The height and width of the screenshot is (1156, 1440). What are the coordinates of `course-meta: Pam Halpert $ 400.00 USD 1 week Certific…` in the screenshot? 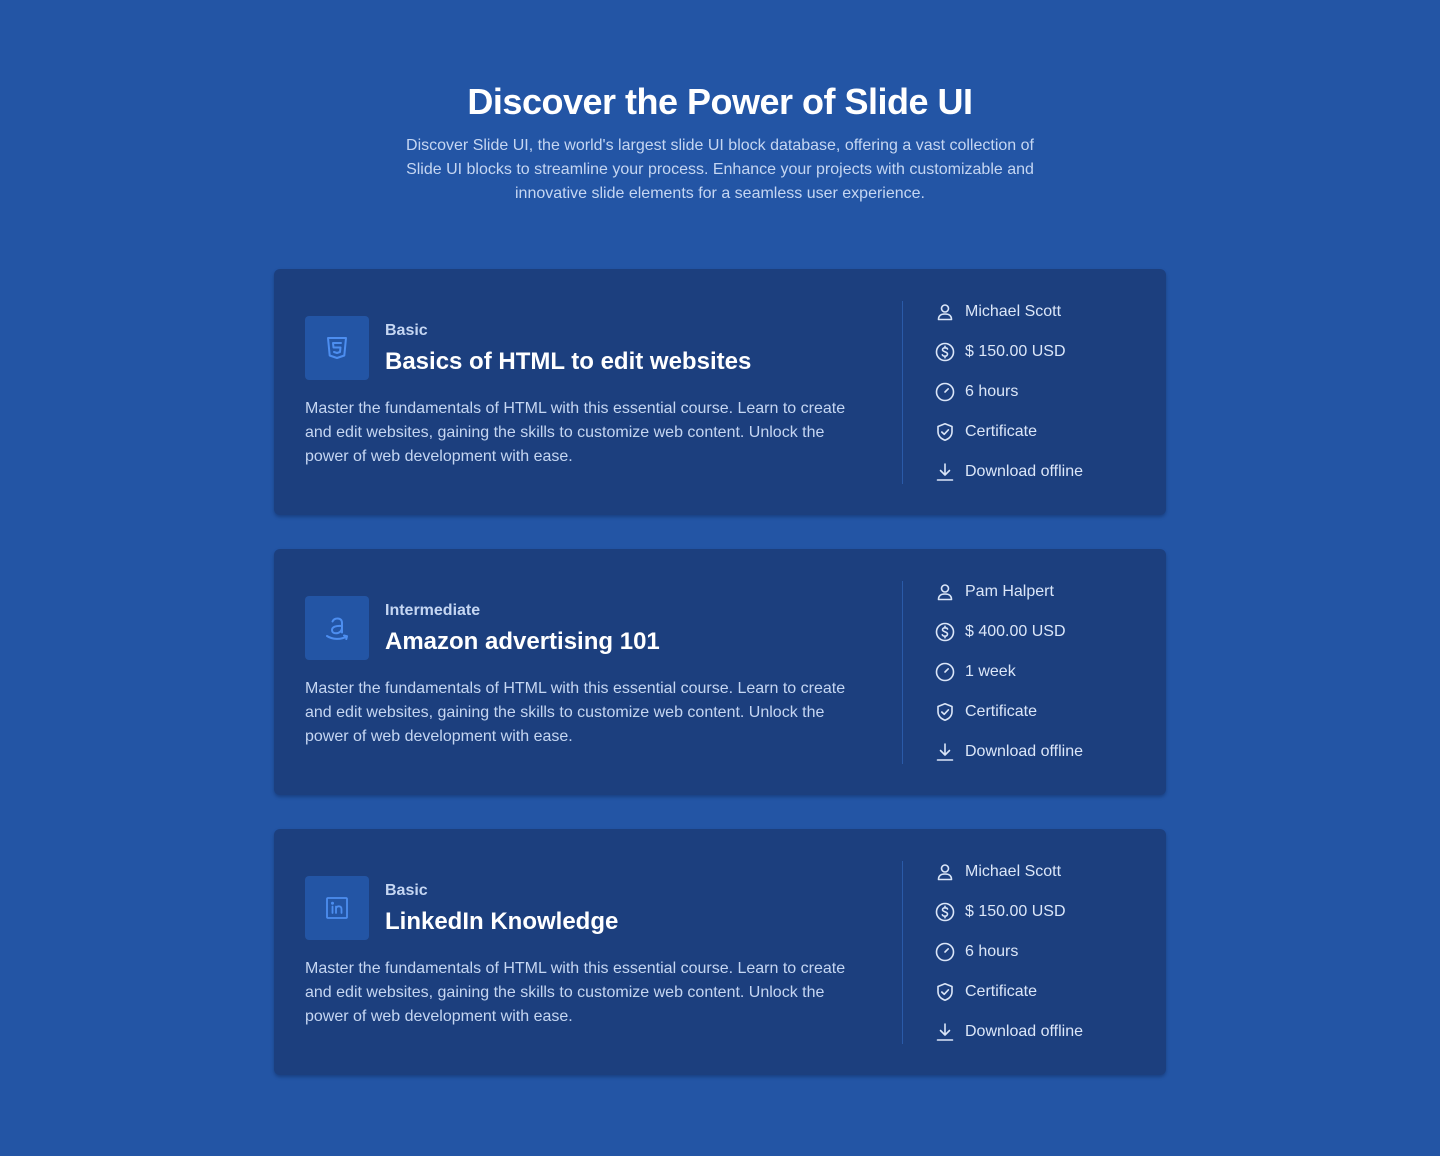 It's located at (1009, 680).